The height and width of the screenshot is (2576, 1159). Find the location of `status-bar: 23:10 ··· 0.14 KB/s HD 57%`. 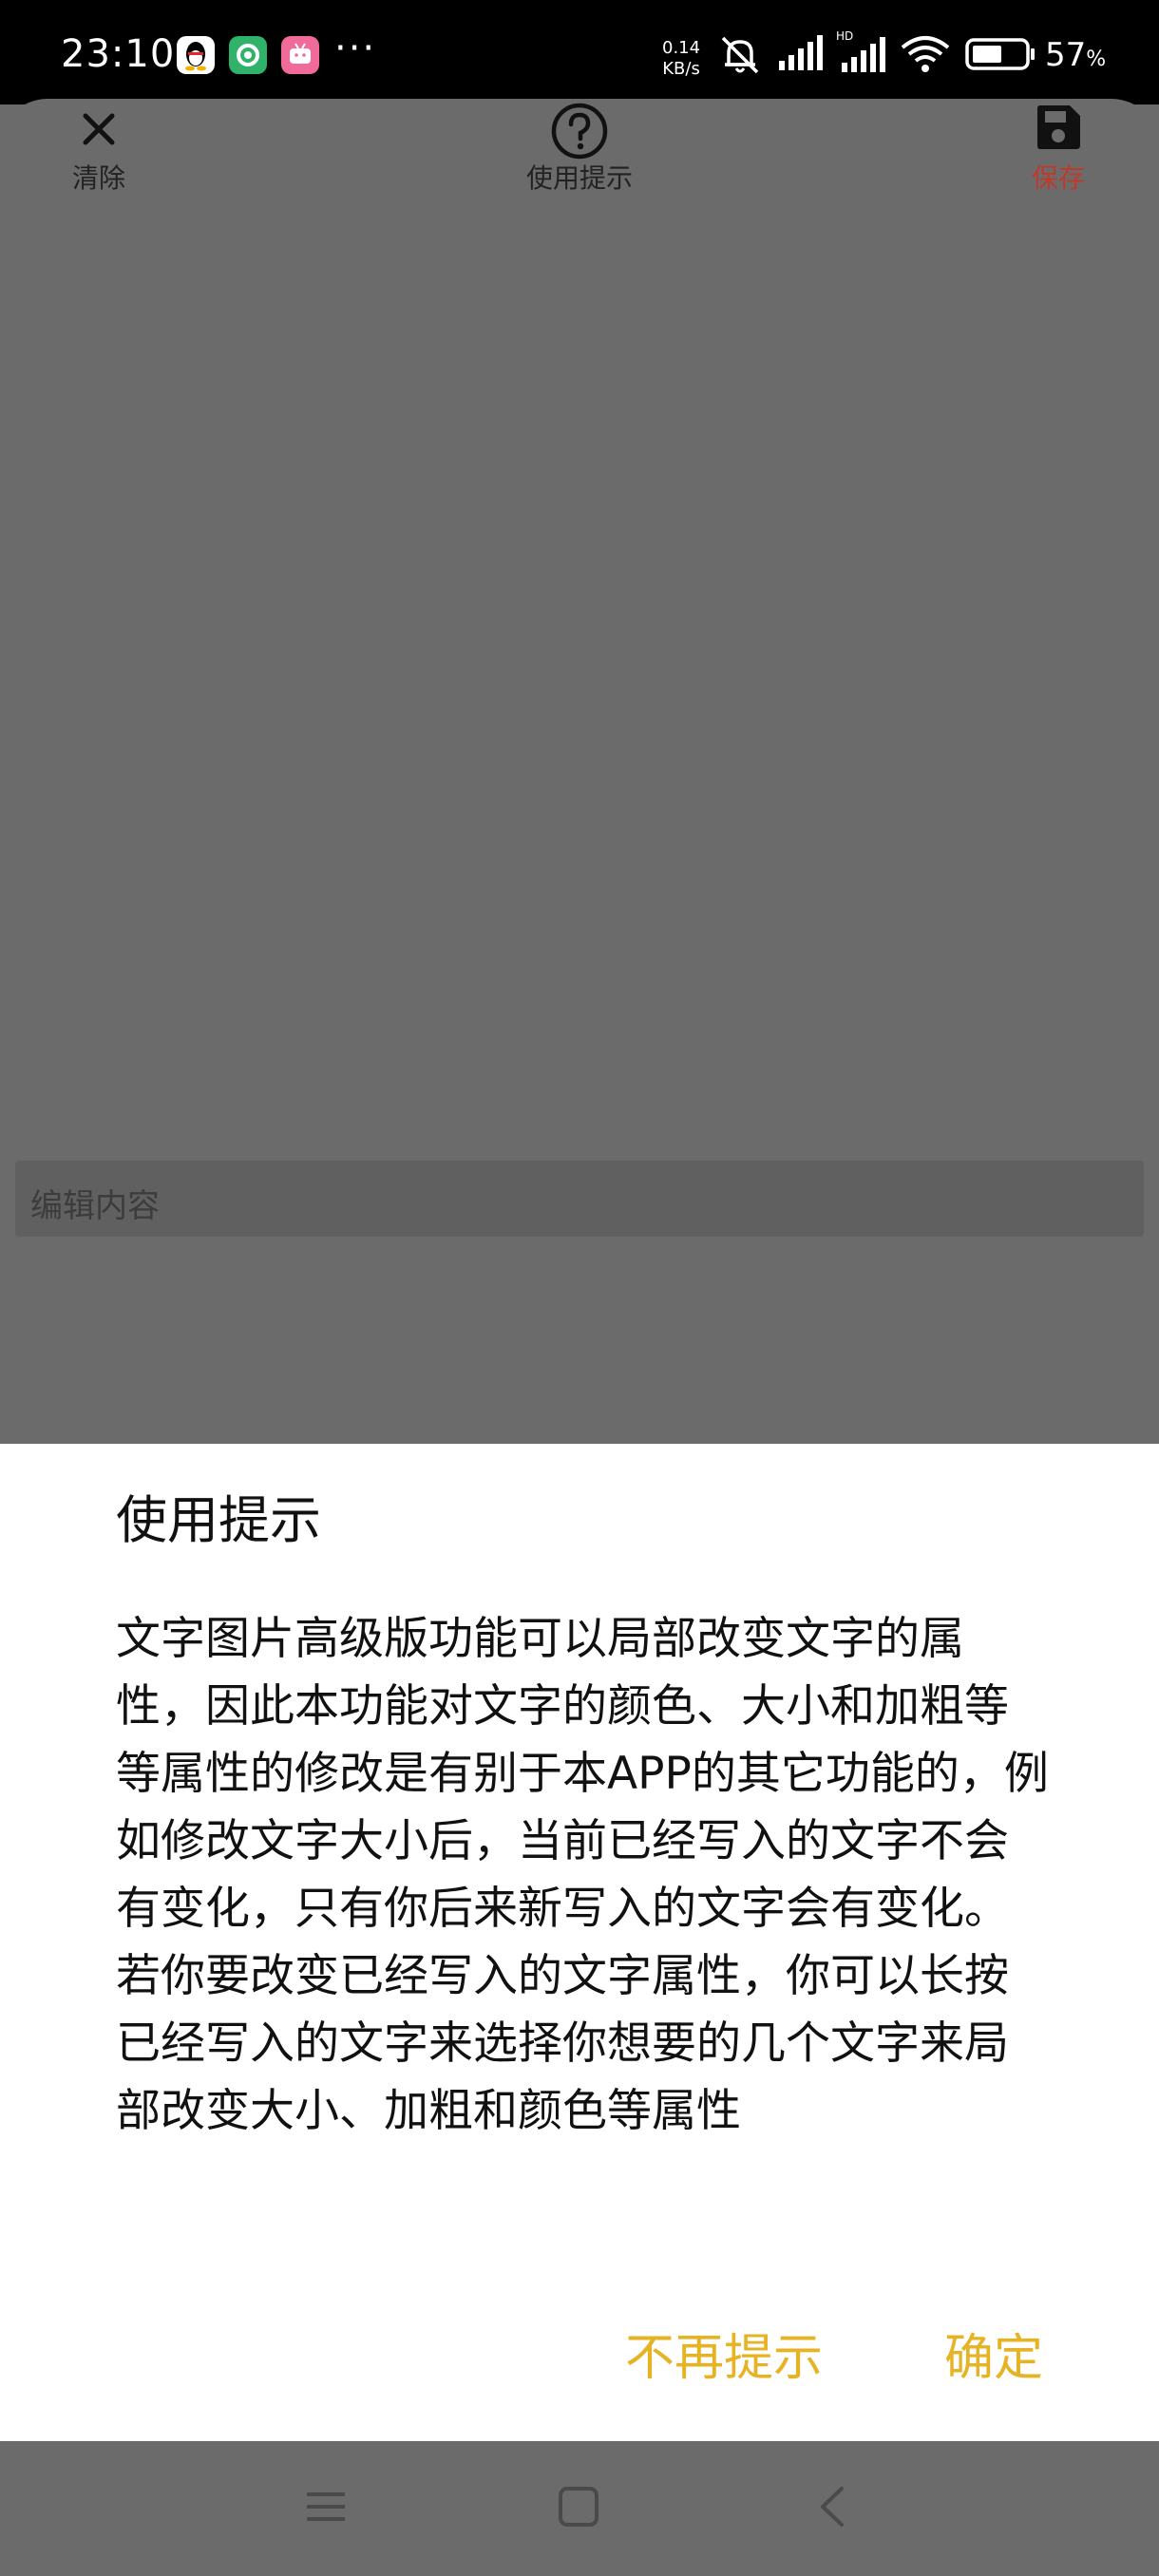

status-bar: 23:10 ··· 0.14 KB/s HD 57% is located at coordinates (579, 52).